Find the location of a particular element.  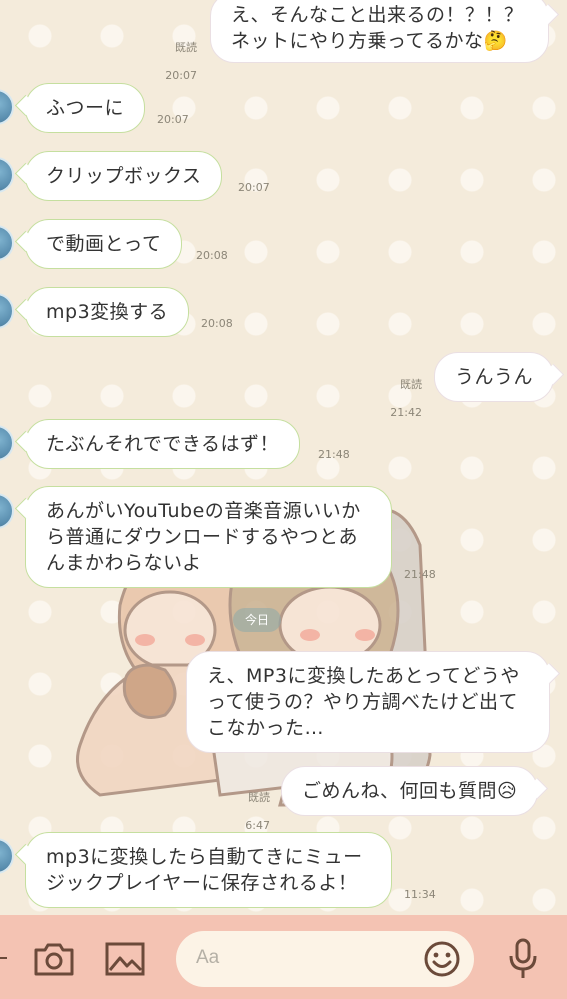

message-bubble-incoming: たぶんそれでできるはず！ is located at coordinates (163, 444).